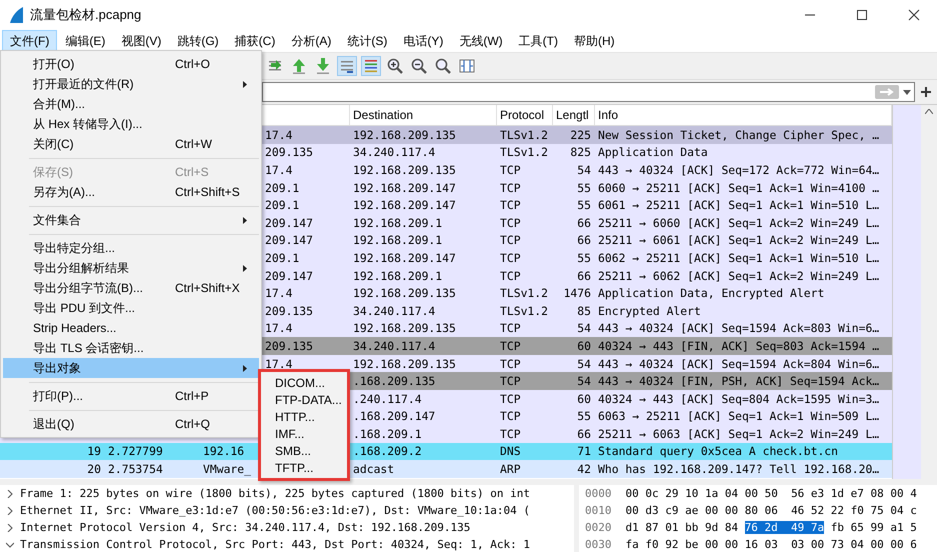 The width and height of the screenshot is (937, 552). Describe the element at coordinates (387, 399) in the screenshot. I see `table-cell-text: .240.117.4` at that location.